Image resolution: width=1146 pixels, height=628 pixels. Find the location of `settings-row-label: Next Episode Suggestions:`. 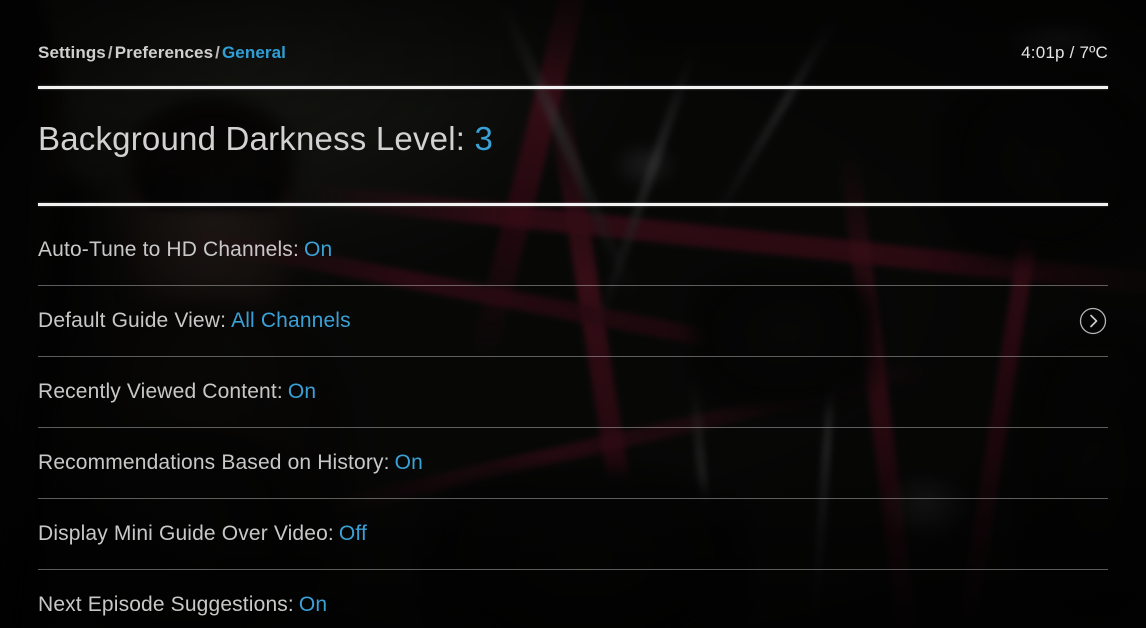

settings-row-label: Next Episode Suggestions: is located at coordinates (166, 604).